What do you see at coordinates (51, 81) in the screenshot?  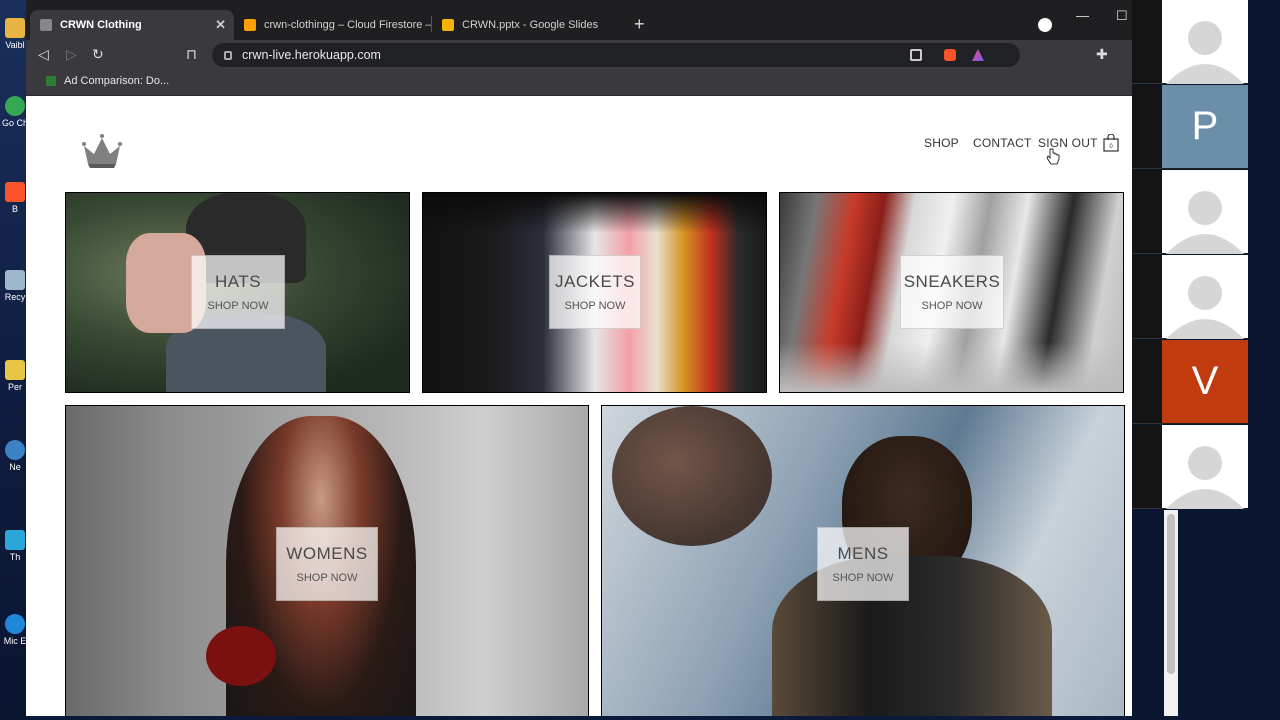 I see `bookmark-favicon-icon` at bounding box center [51, 81].